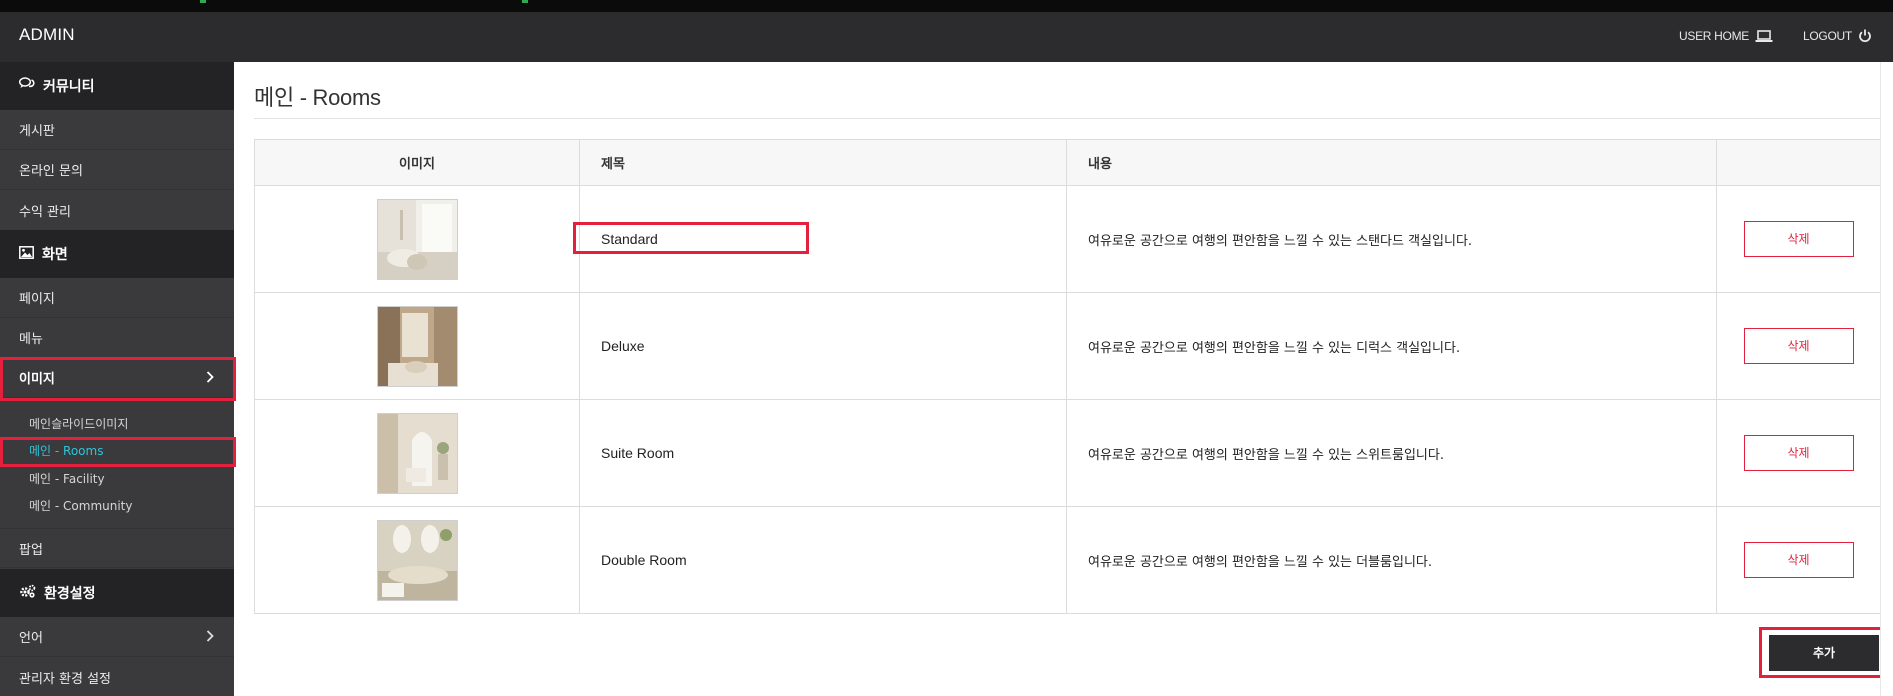 The image size is (1893, 696). I want to click on column-header-content: 내용, so click(1391, 162).